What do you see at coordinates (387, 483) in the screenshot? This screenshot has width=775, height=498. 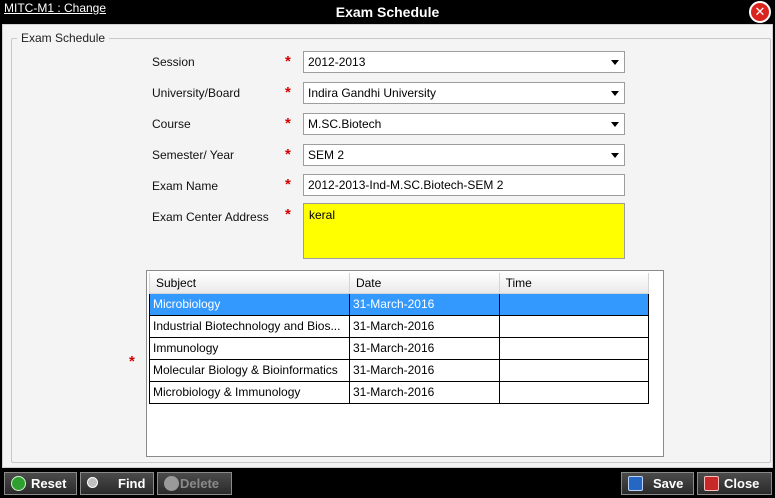 I see `action-toolbar: Reset Find Delete Save Close` at bounding box center [387, 483].